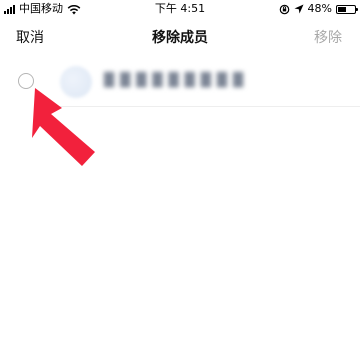 This screenshot has height=350, width=360. I want to click on status-right: 48%, so click(318, 8).